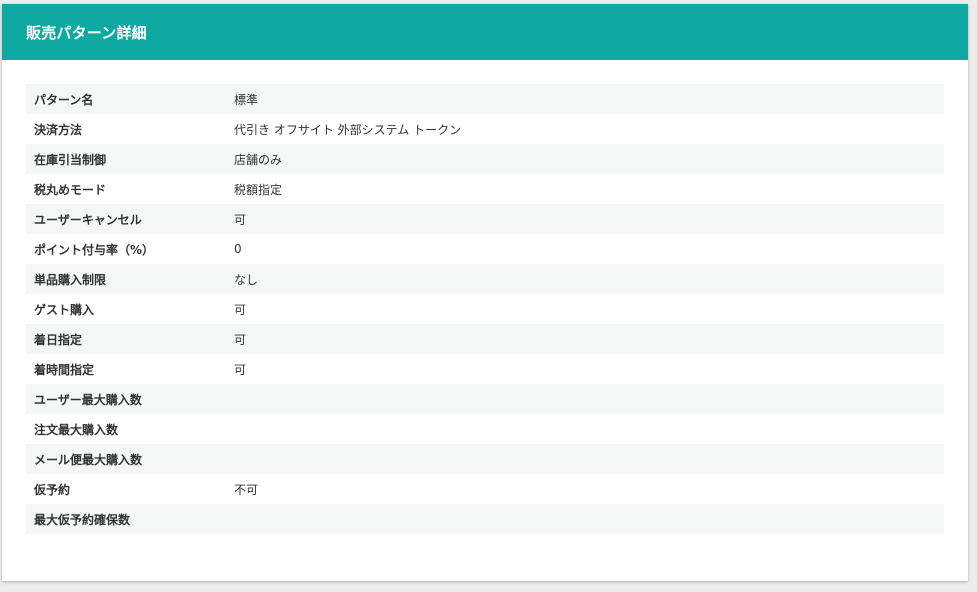 The height and width of the screenshot is (592, 977). I want to click on table-row: 着時間指定 可, so click(485, 369).